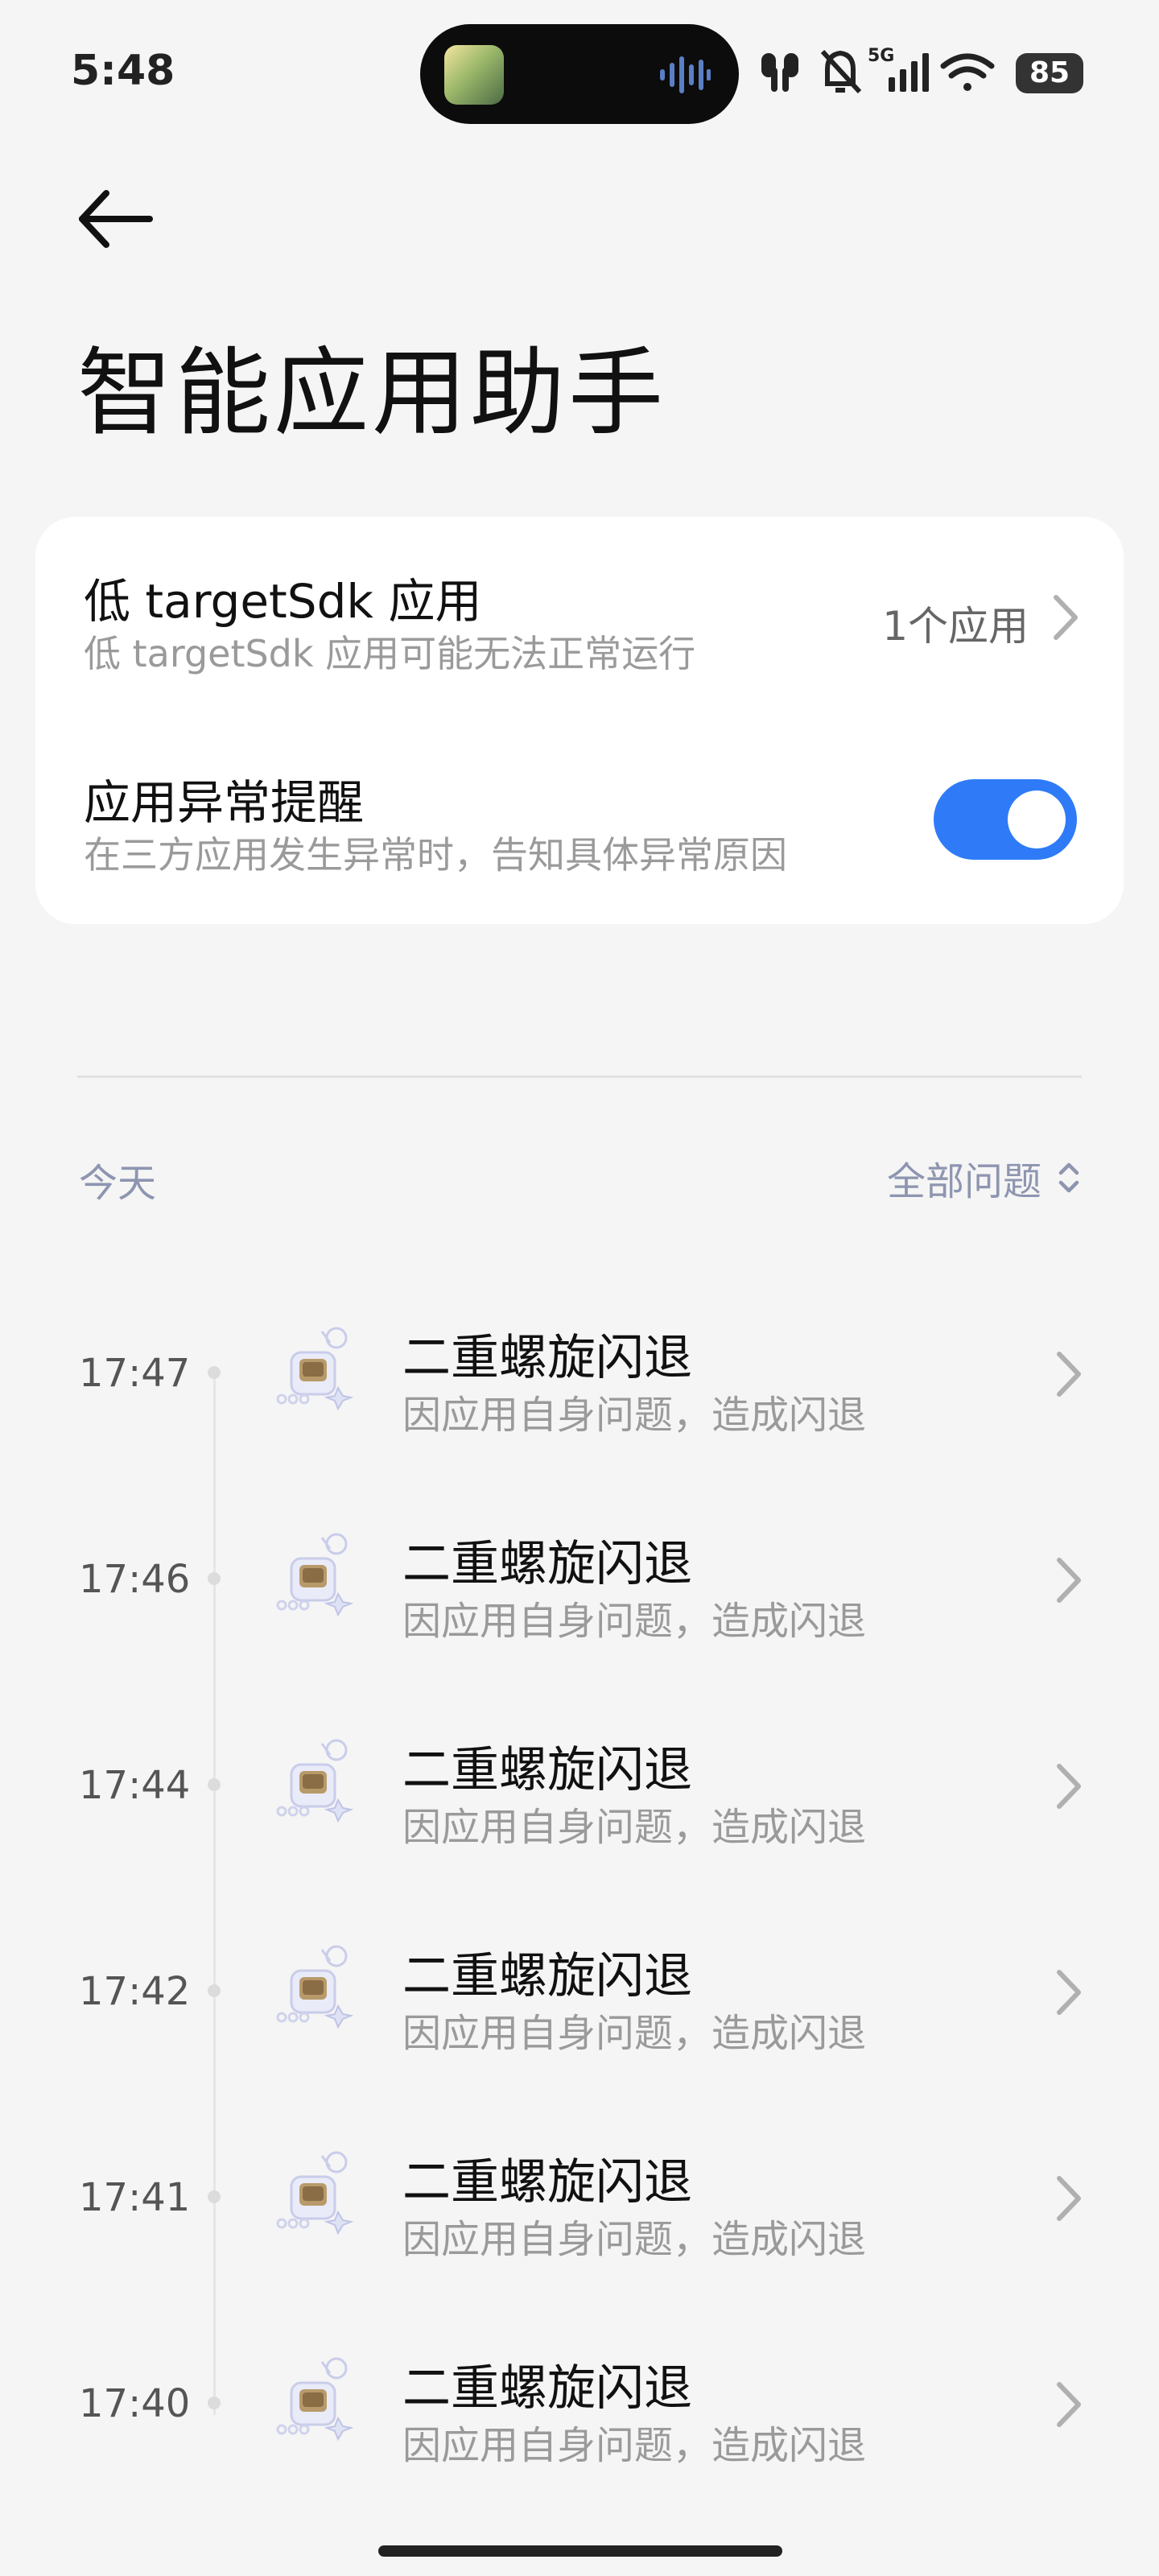 Image resolution: width=1159 pixels, height=2576 pixels. I want to click on toggle-knob, so click(1037, 819).